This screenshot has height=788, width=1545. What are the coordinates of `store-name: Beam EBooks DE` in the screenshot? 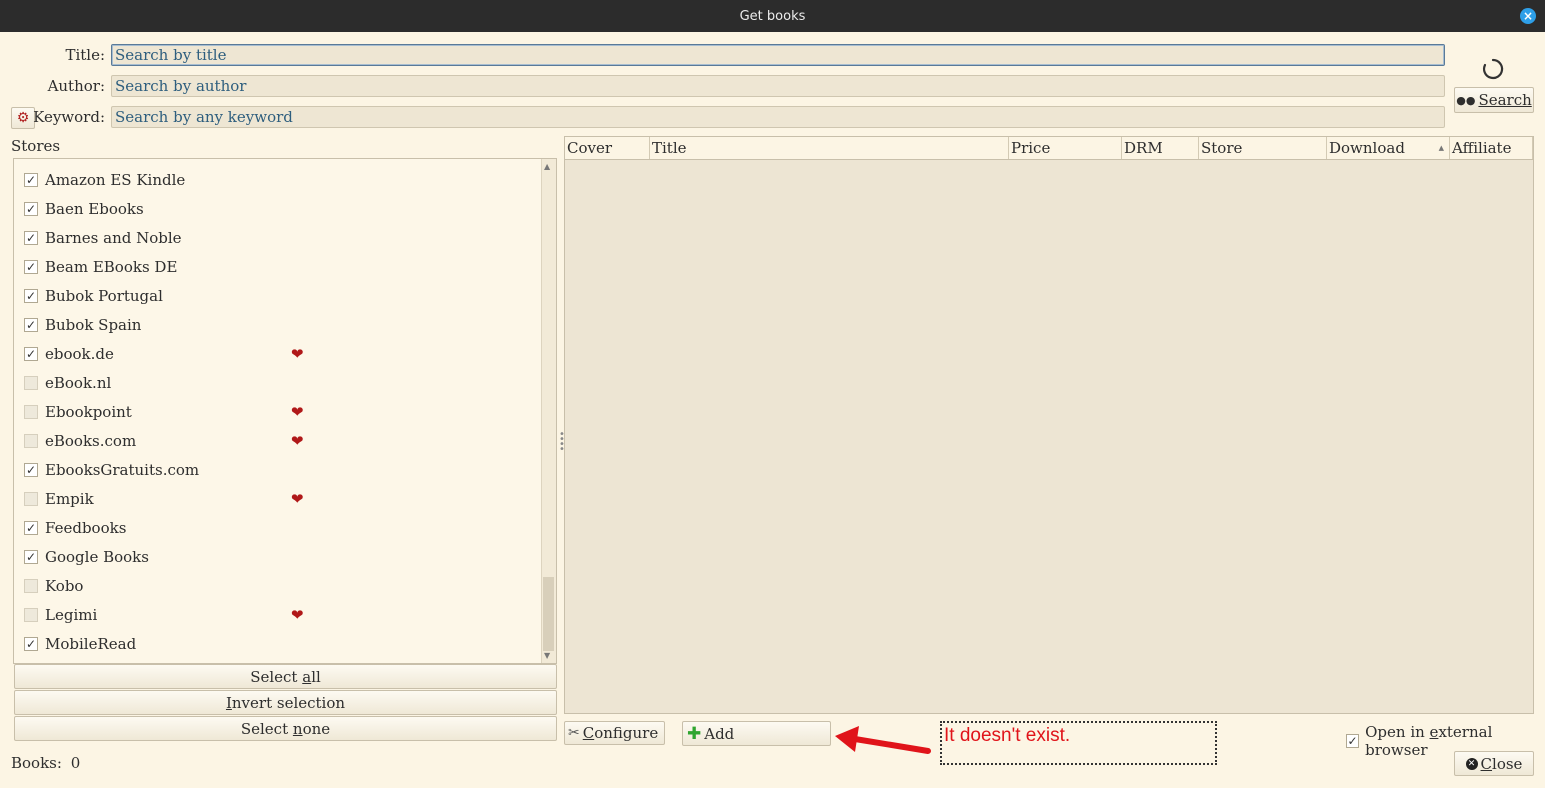 It's located at (111, 267).